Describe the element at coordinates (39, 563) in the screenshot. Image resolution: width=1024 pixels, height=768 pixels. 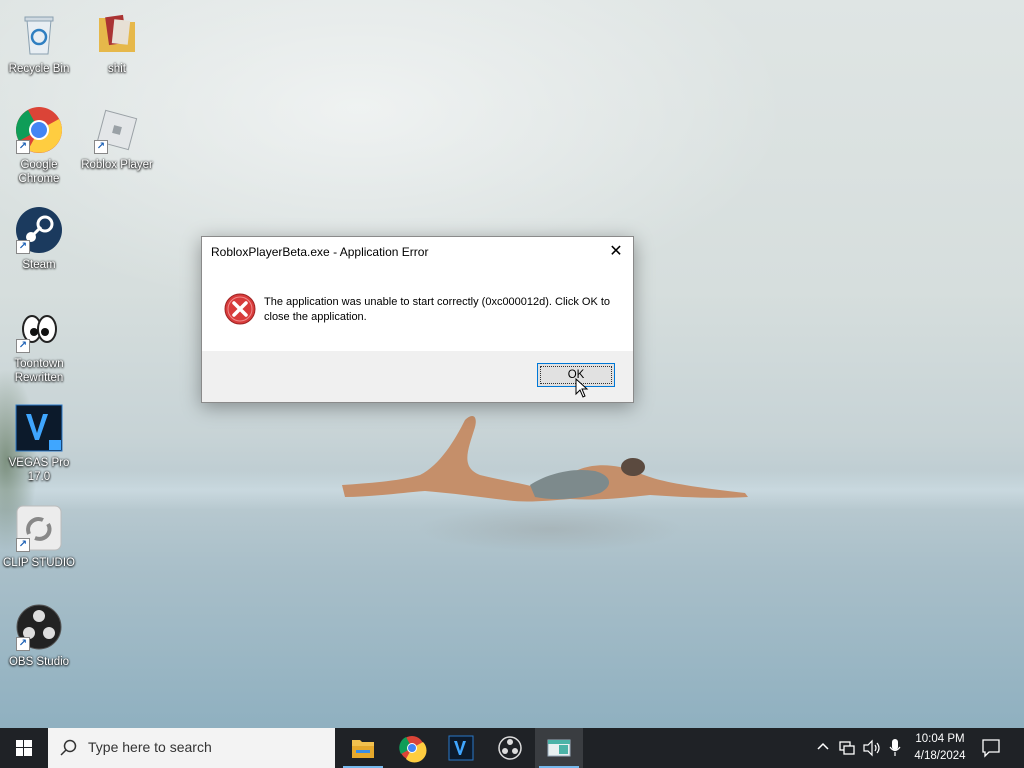
I see `desktop-icon-label: CLIP STUDIO` at that location.